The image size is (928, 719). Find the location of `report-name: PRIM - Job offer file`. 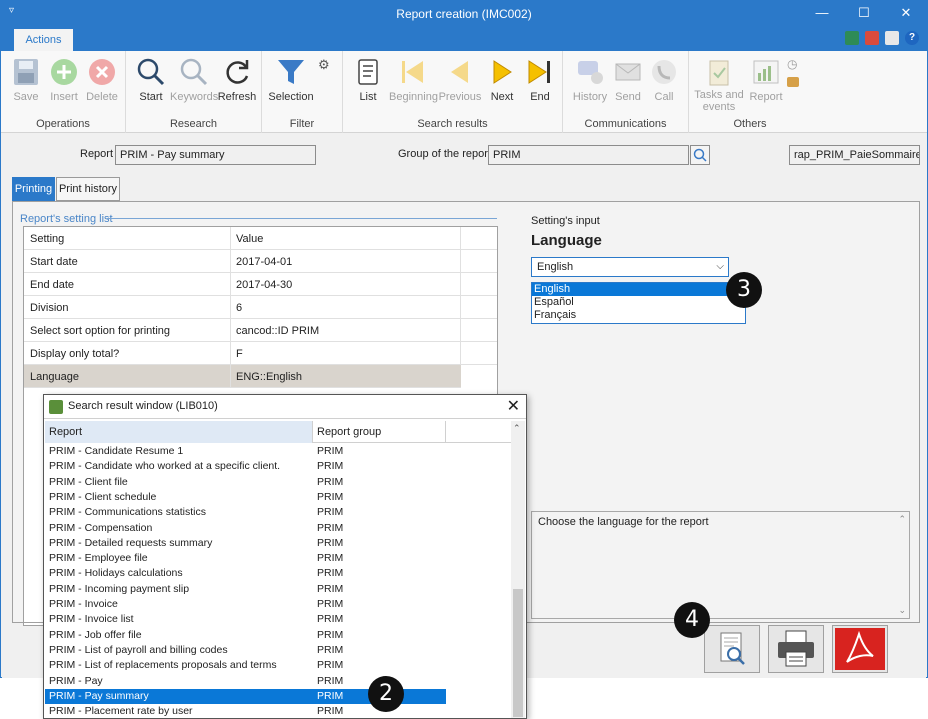

report-name: PRIM - Job offer file is located at coordinates (95, 634).